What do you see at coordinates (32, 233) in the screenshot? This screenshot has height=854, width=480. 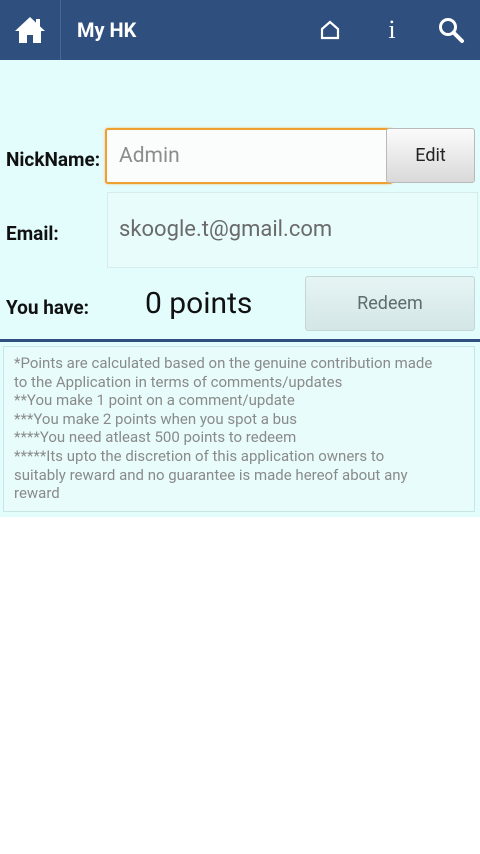 I see `email-label: Email:` at bounding box center [32, 233].